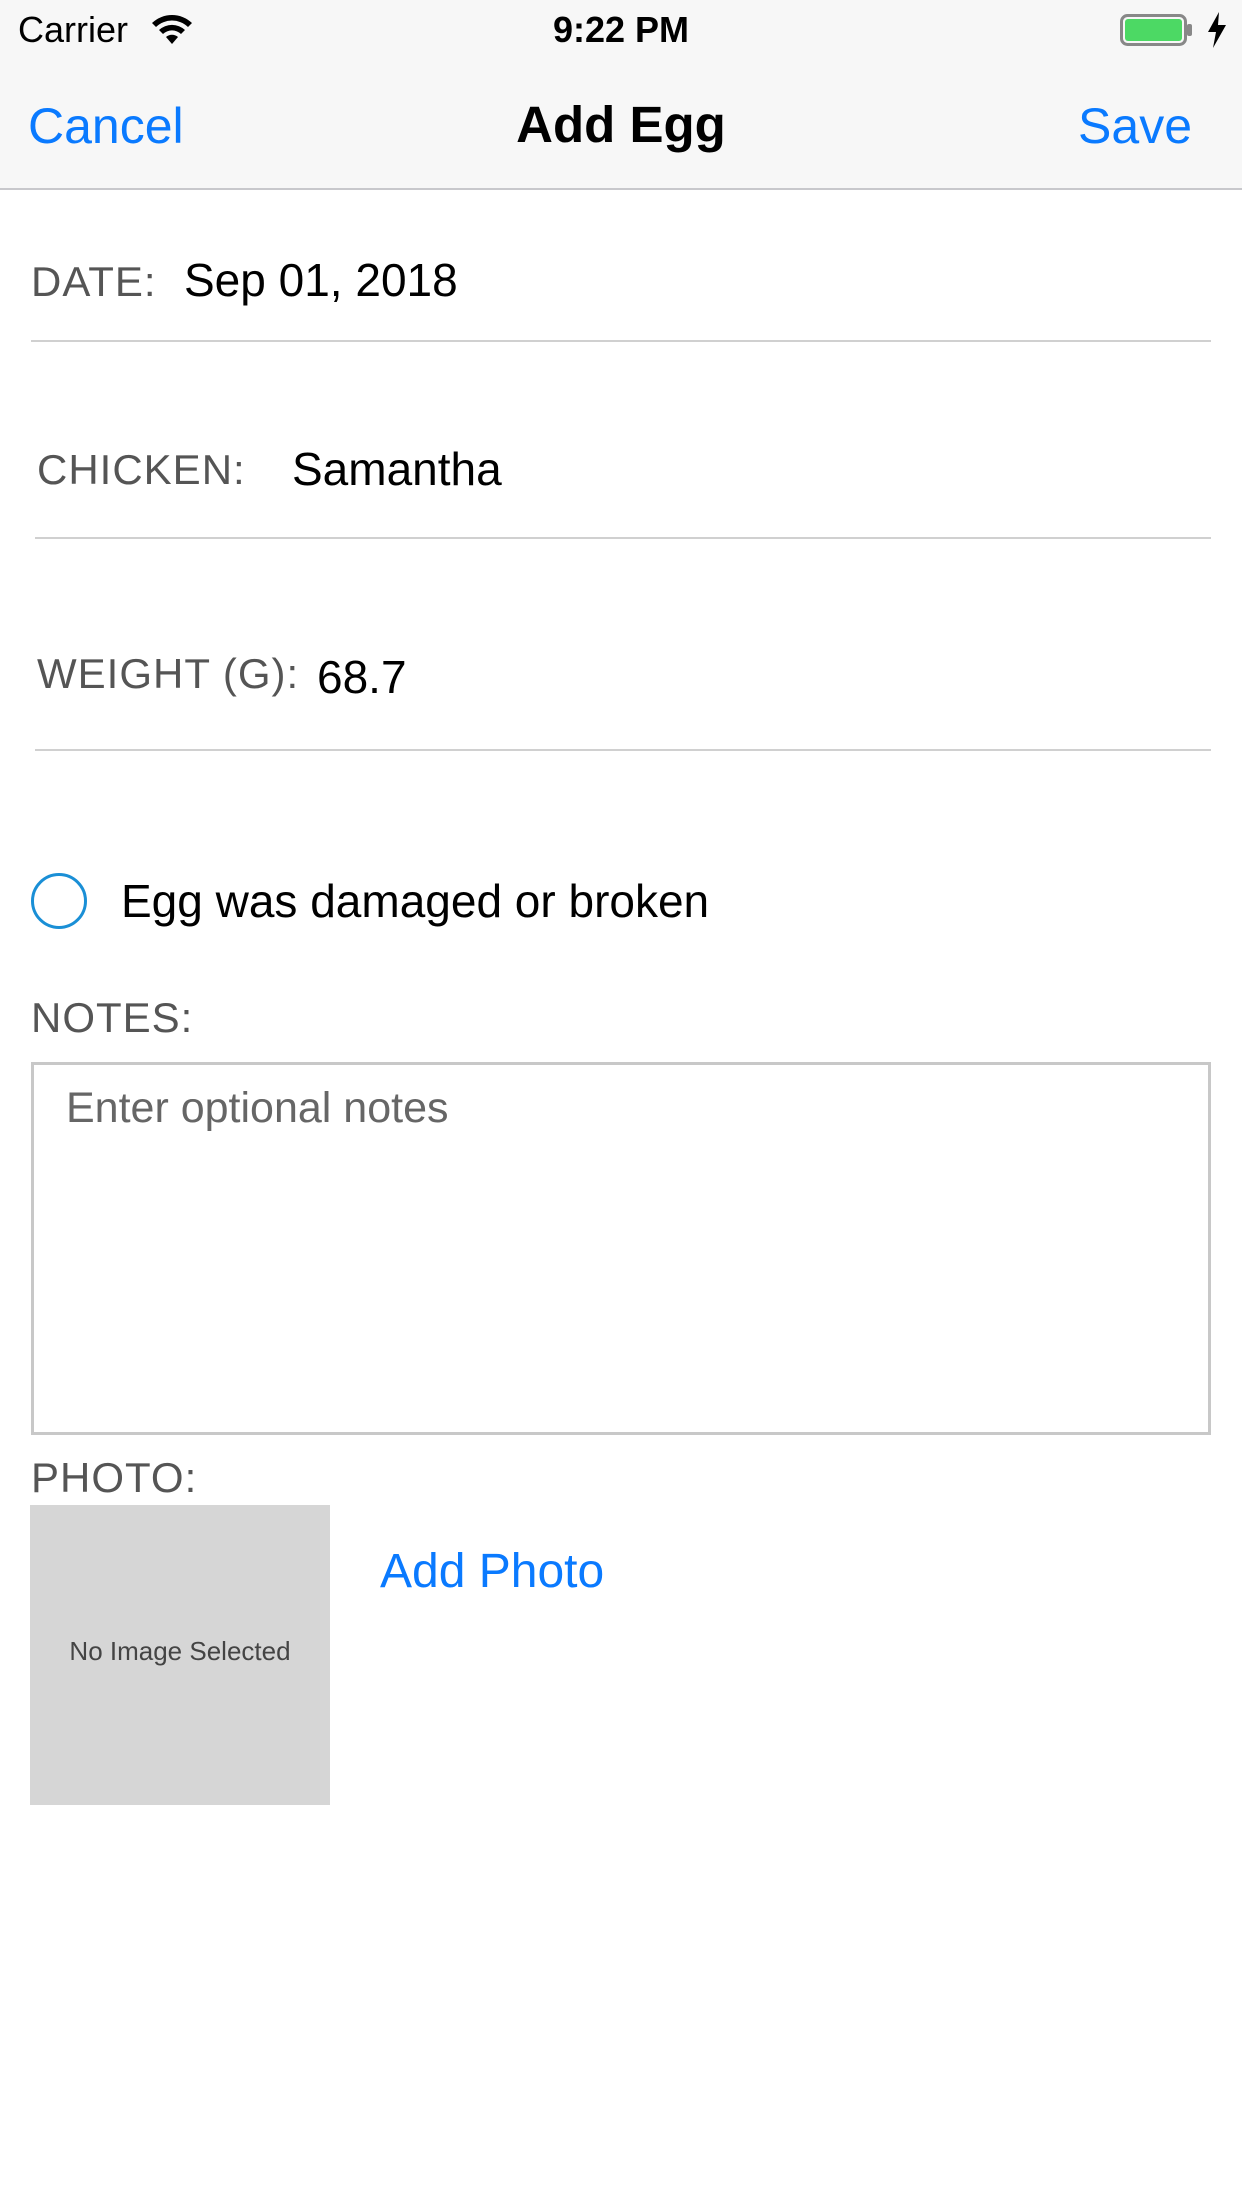 Image resolution: width=1242 pixels, height=2208 pixels. I want to click on notes-placeholder: Enter optional notes, so click(257, 1108).